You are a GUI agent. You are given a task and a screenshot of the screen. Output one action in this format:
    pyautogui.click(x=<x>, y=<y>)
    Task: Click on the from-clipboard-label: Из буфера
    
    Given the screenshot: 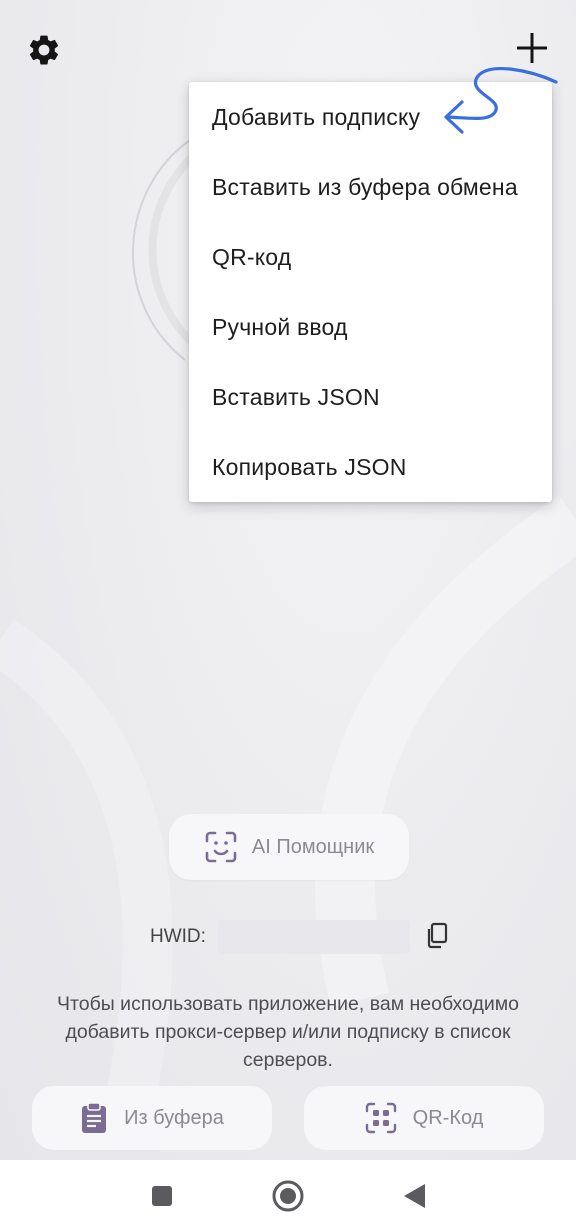 What is the action you would take?
    pyautogui.click(x=174, y=1117)
    